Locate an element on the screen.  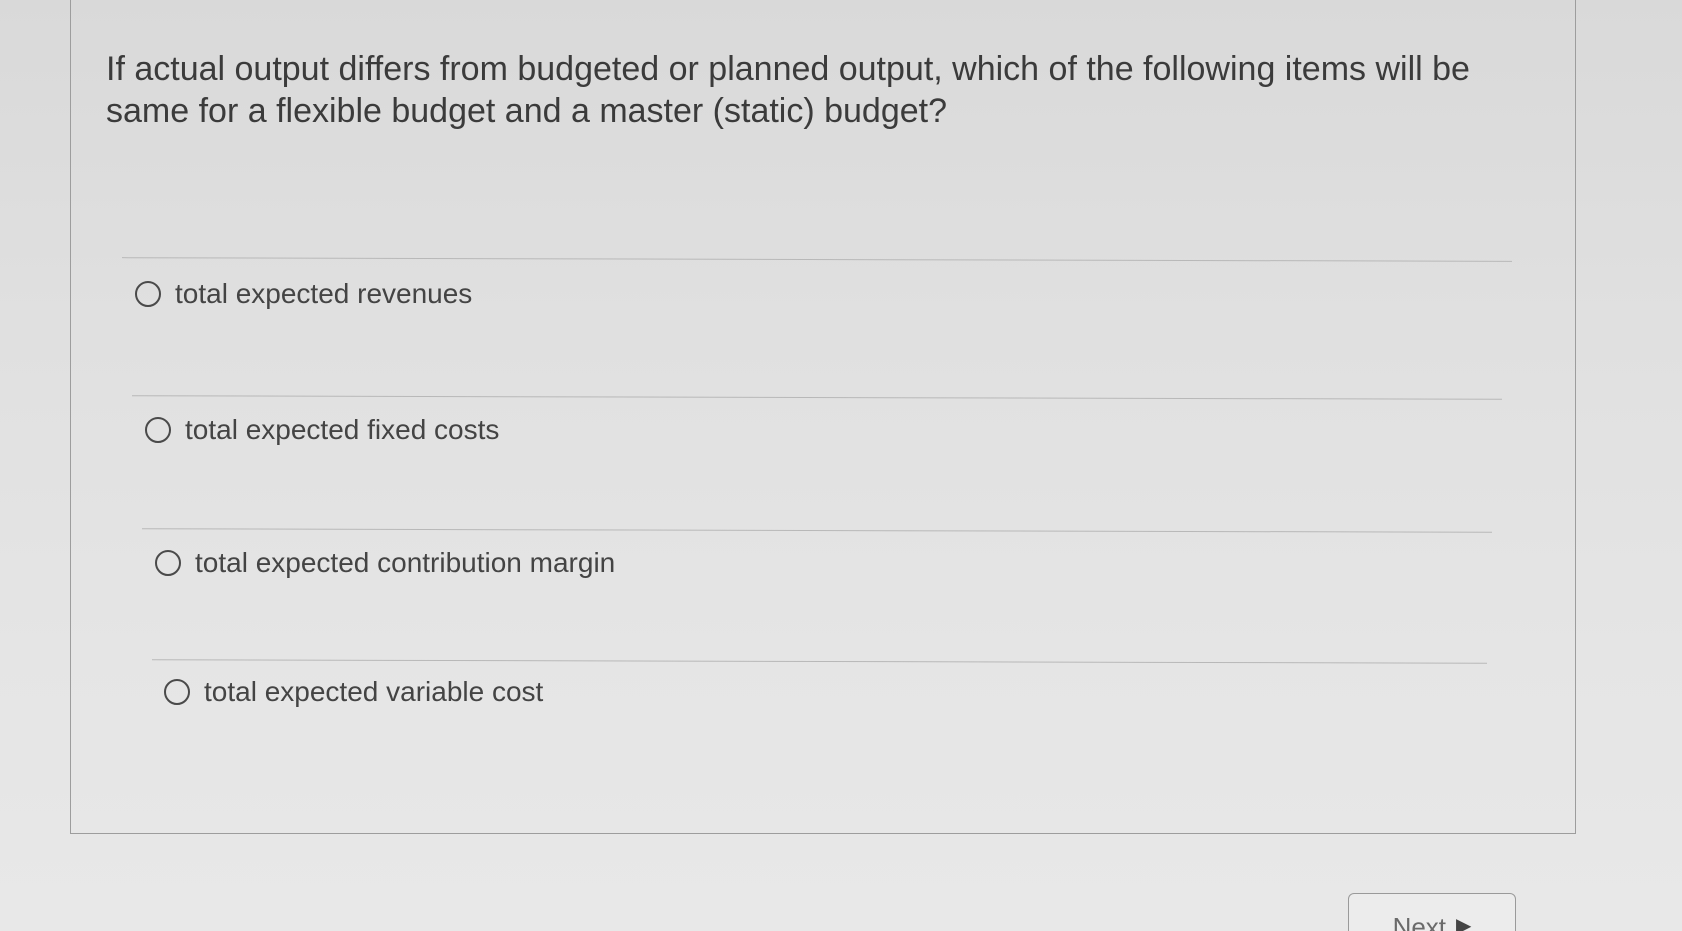
answer-option-revenues: total expected revenues is located at coordinates (303, 294).